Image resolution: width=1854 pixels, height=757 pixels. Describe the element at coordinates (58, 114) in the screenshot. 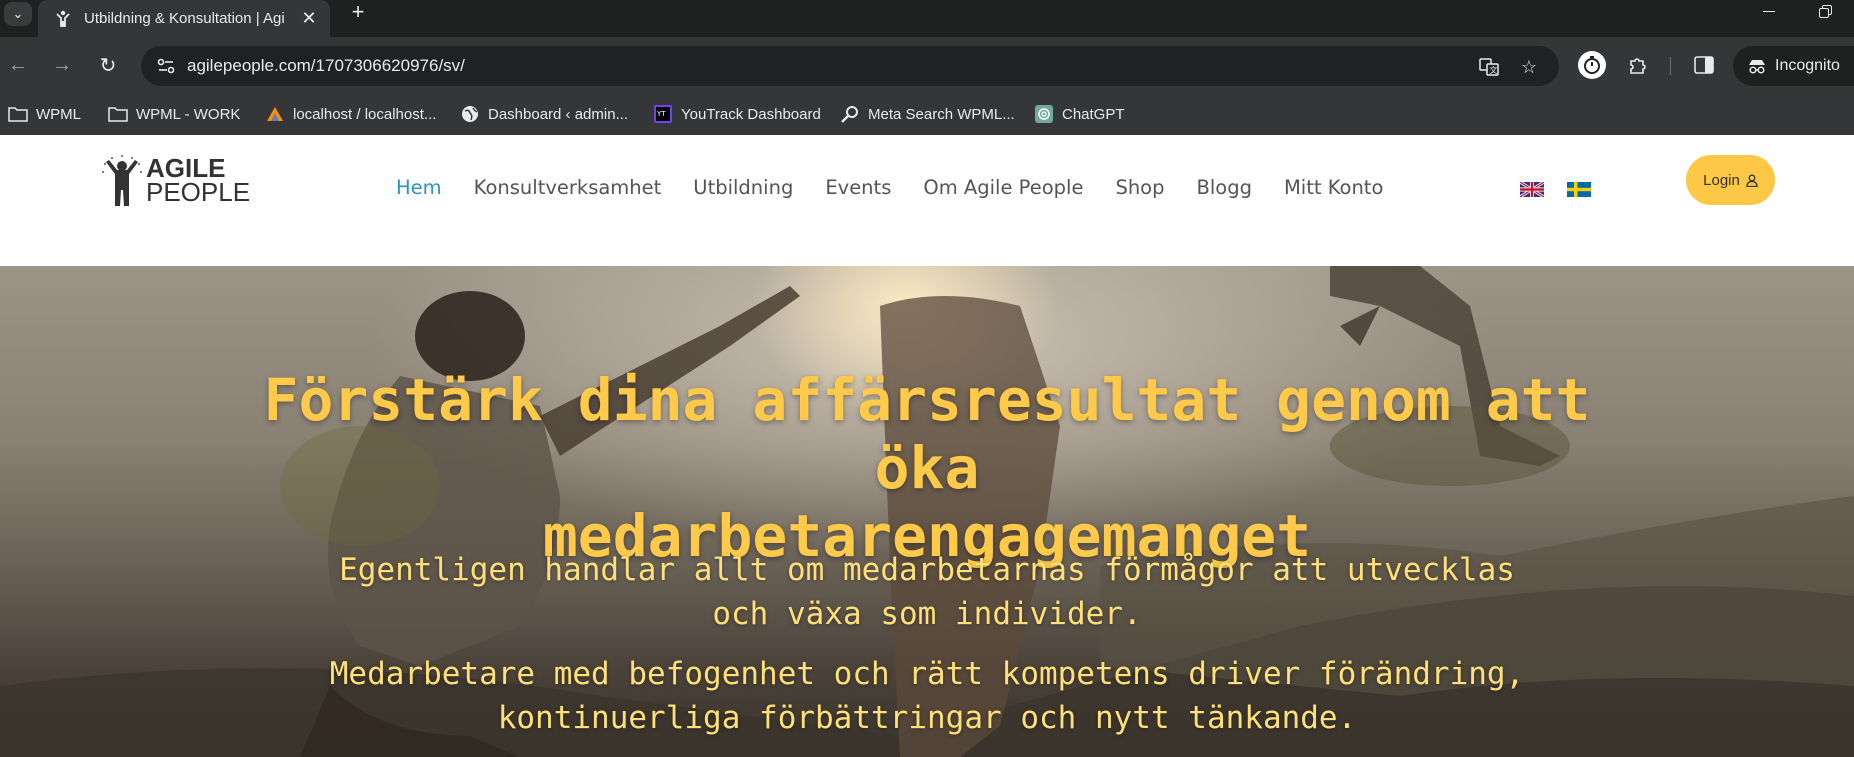

I see `bookmark-label: WPML` at that location.